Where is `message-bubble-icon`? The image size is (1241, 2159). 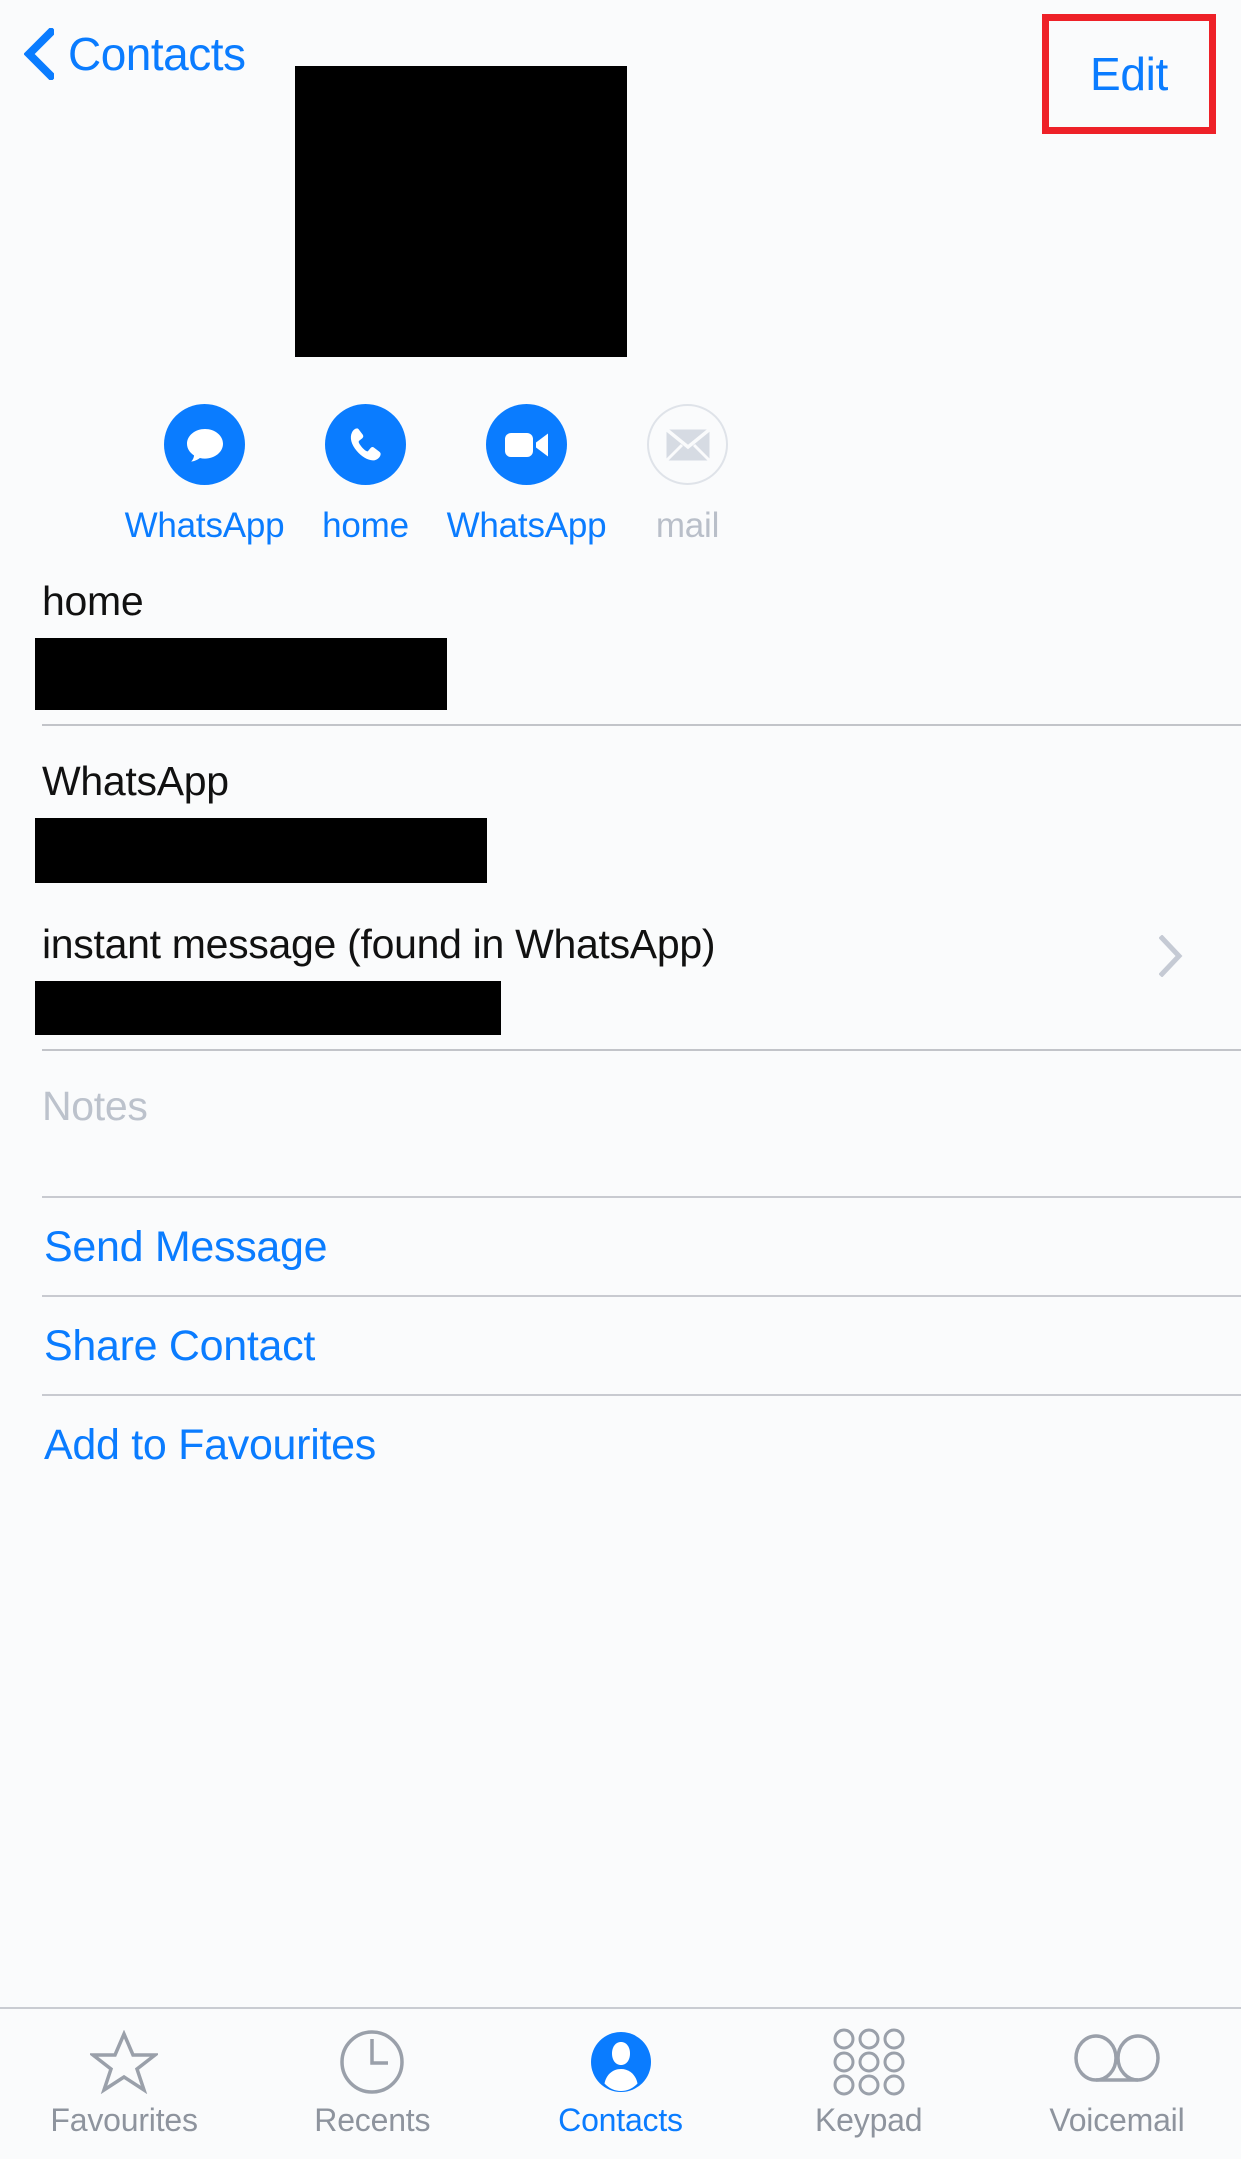 message-bubble-icon is located at coordinates (204, 444).